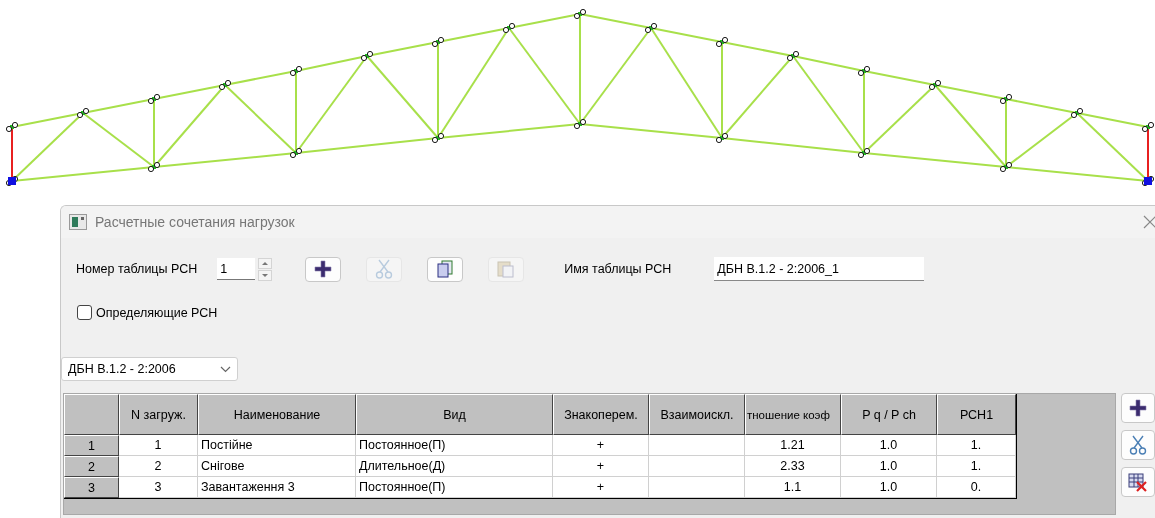 The height and width of the screenshot is (518, 1155). I want to click on table-cell: Завантаження 3, so click(277, 487).